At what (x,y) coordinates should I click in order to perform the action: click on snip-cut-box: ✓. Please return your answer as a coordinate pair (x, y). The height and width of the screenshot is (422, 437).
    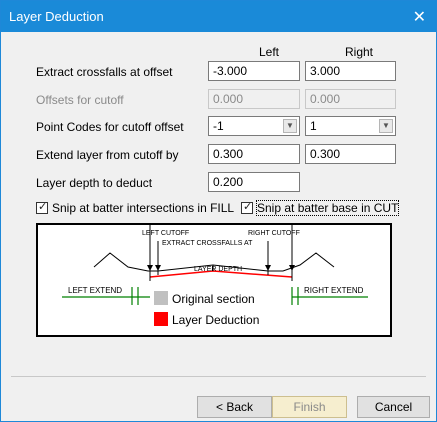
    Looking at the image, I should click on (247, 207).